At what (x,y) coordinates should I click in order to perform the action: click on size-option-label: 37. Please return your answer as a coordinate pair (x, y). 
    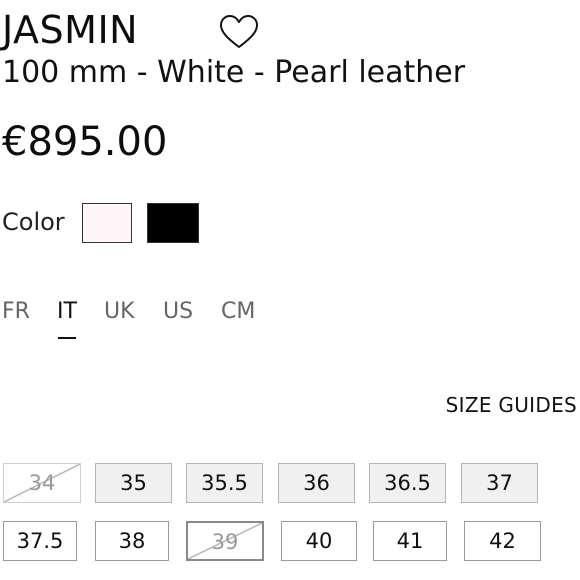
    Looking at the image, I should click on (499, 483).